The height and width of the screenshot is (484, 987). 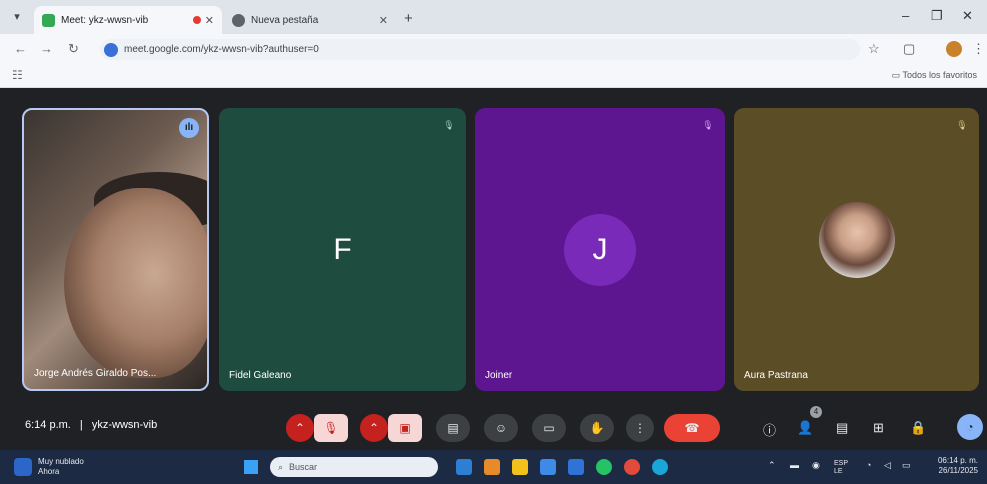 I want to click on end-call-icon: ☎, so click(x=692, y=428).